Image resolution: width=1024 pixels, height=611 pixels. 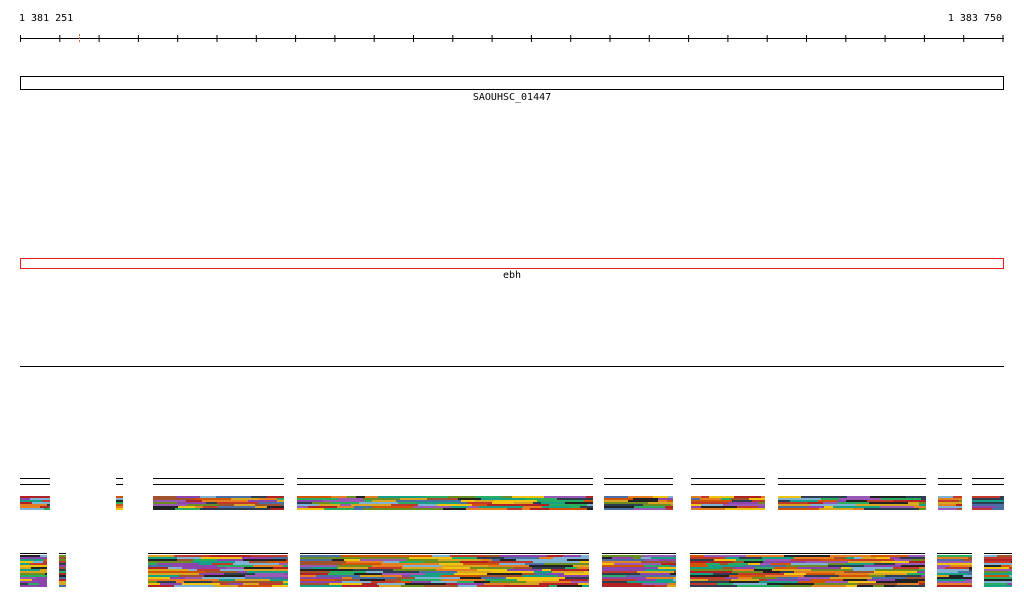 What do you see at coordinates (512, 570) in the screenshot?
I see `alignment-track-lower` at bounding box center [512, 570].